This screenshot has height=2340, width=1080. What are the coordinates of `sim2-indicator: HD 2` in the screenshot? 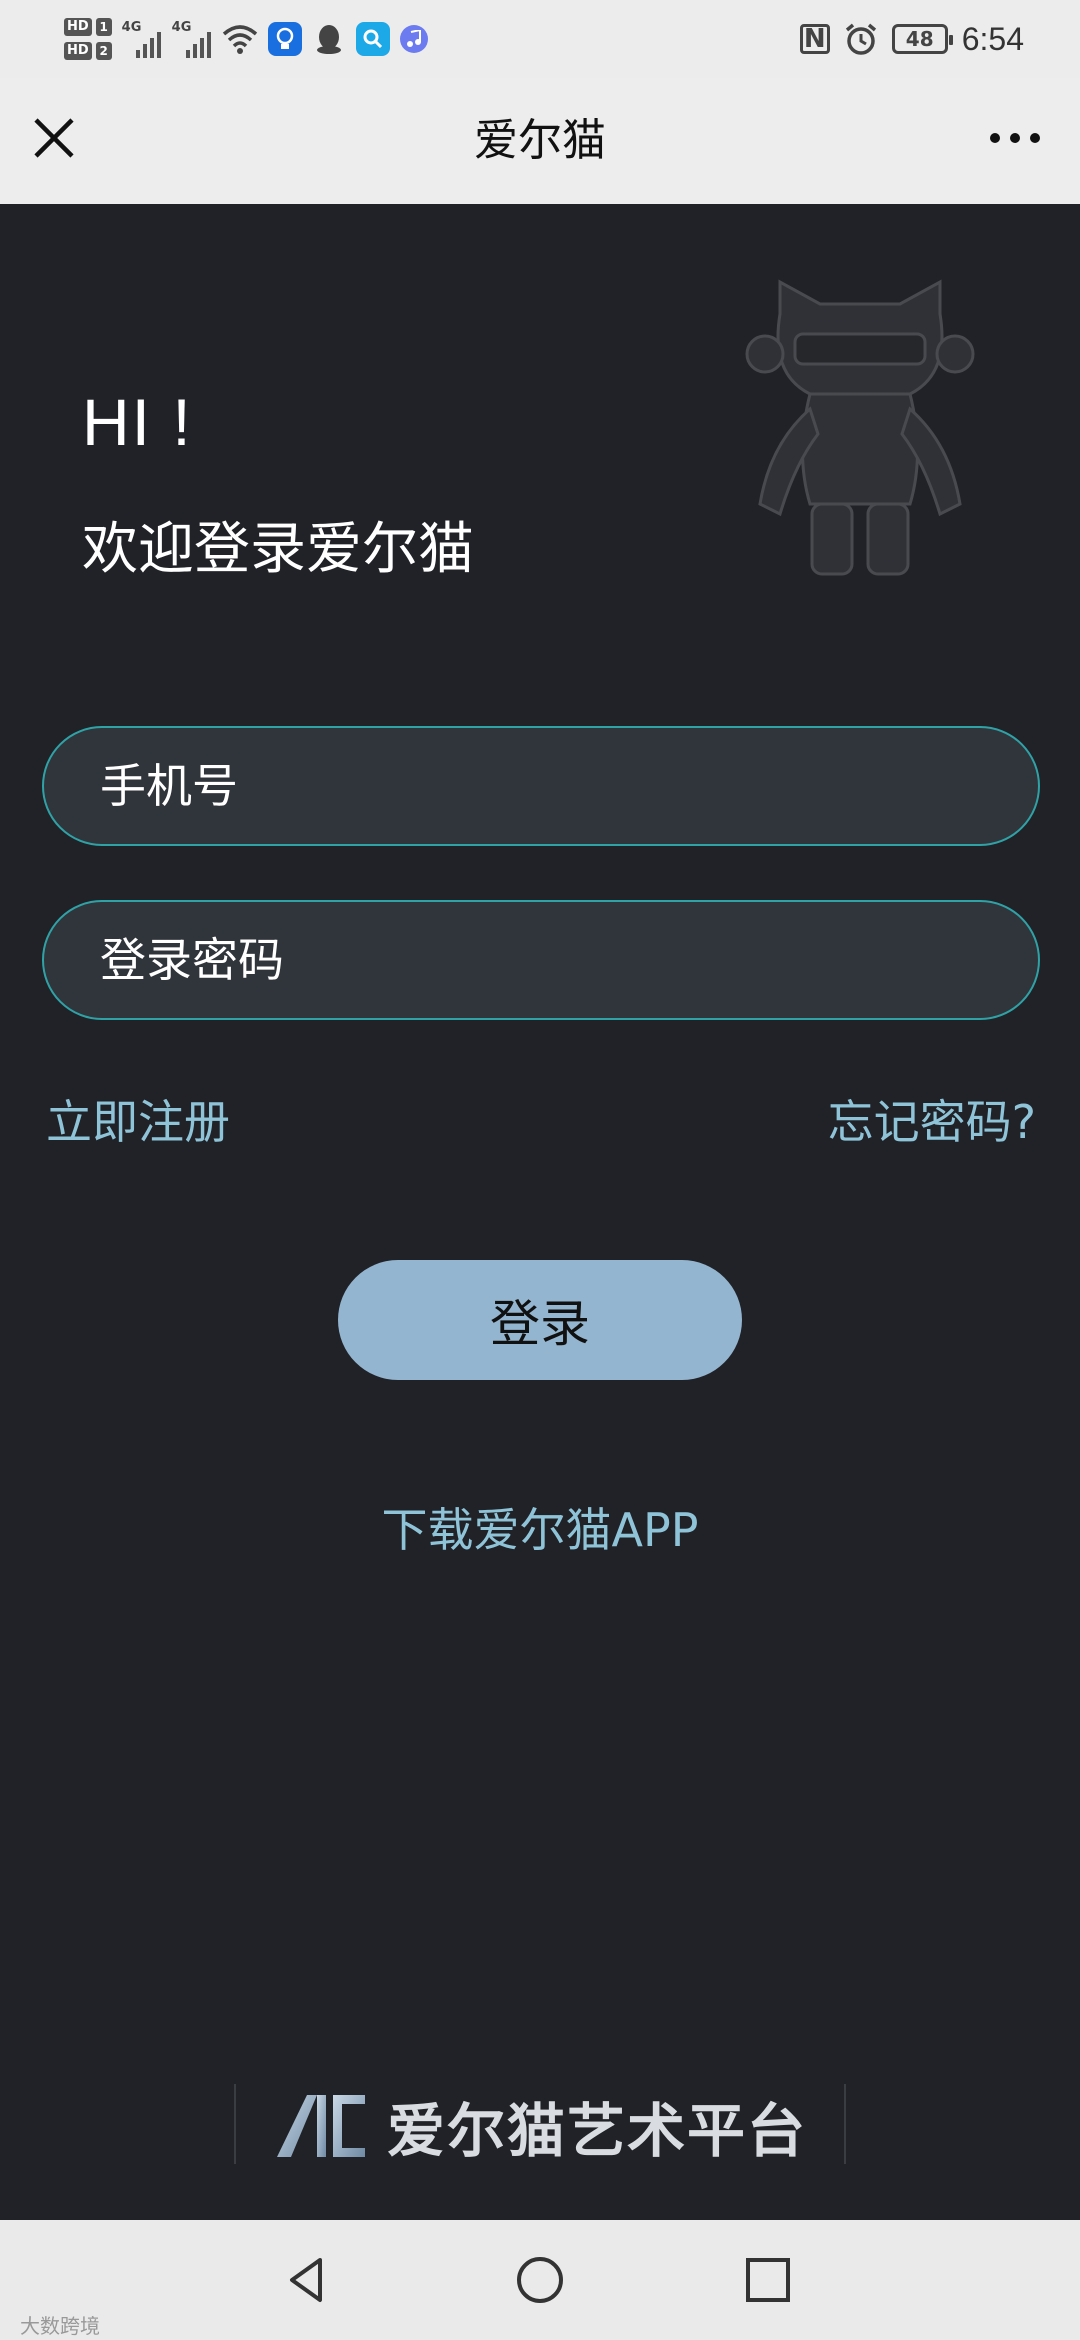 It's located at (88, 51).